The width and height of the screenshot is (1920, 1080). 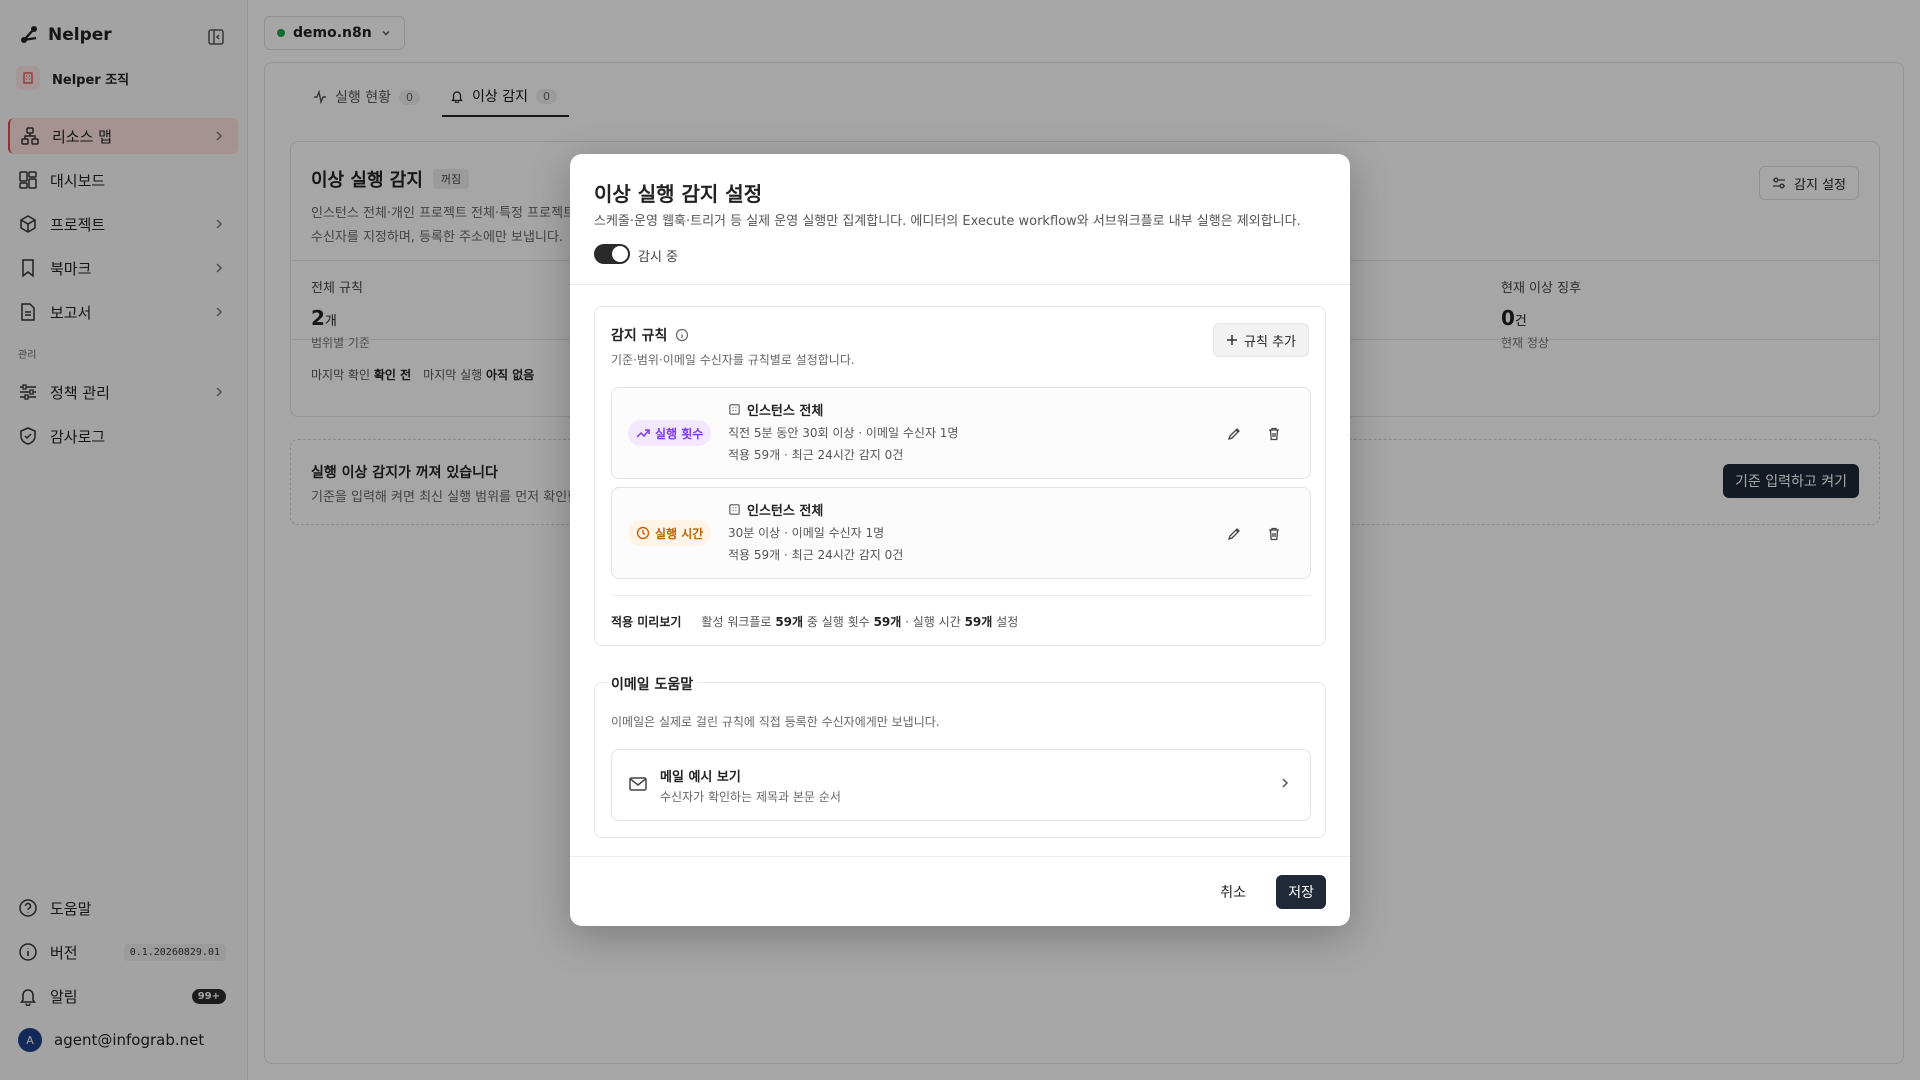 I want to click on preview-text: 활성 워크플로 59개 중 실행 횟수 59개 · 실행 시간 59개 설정, so click(x=859, y=621).